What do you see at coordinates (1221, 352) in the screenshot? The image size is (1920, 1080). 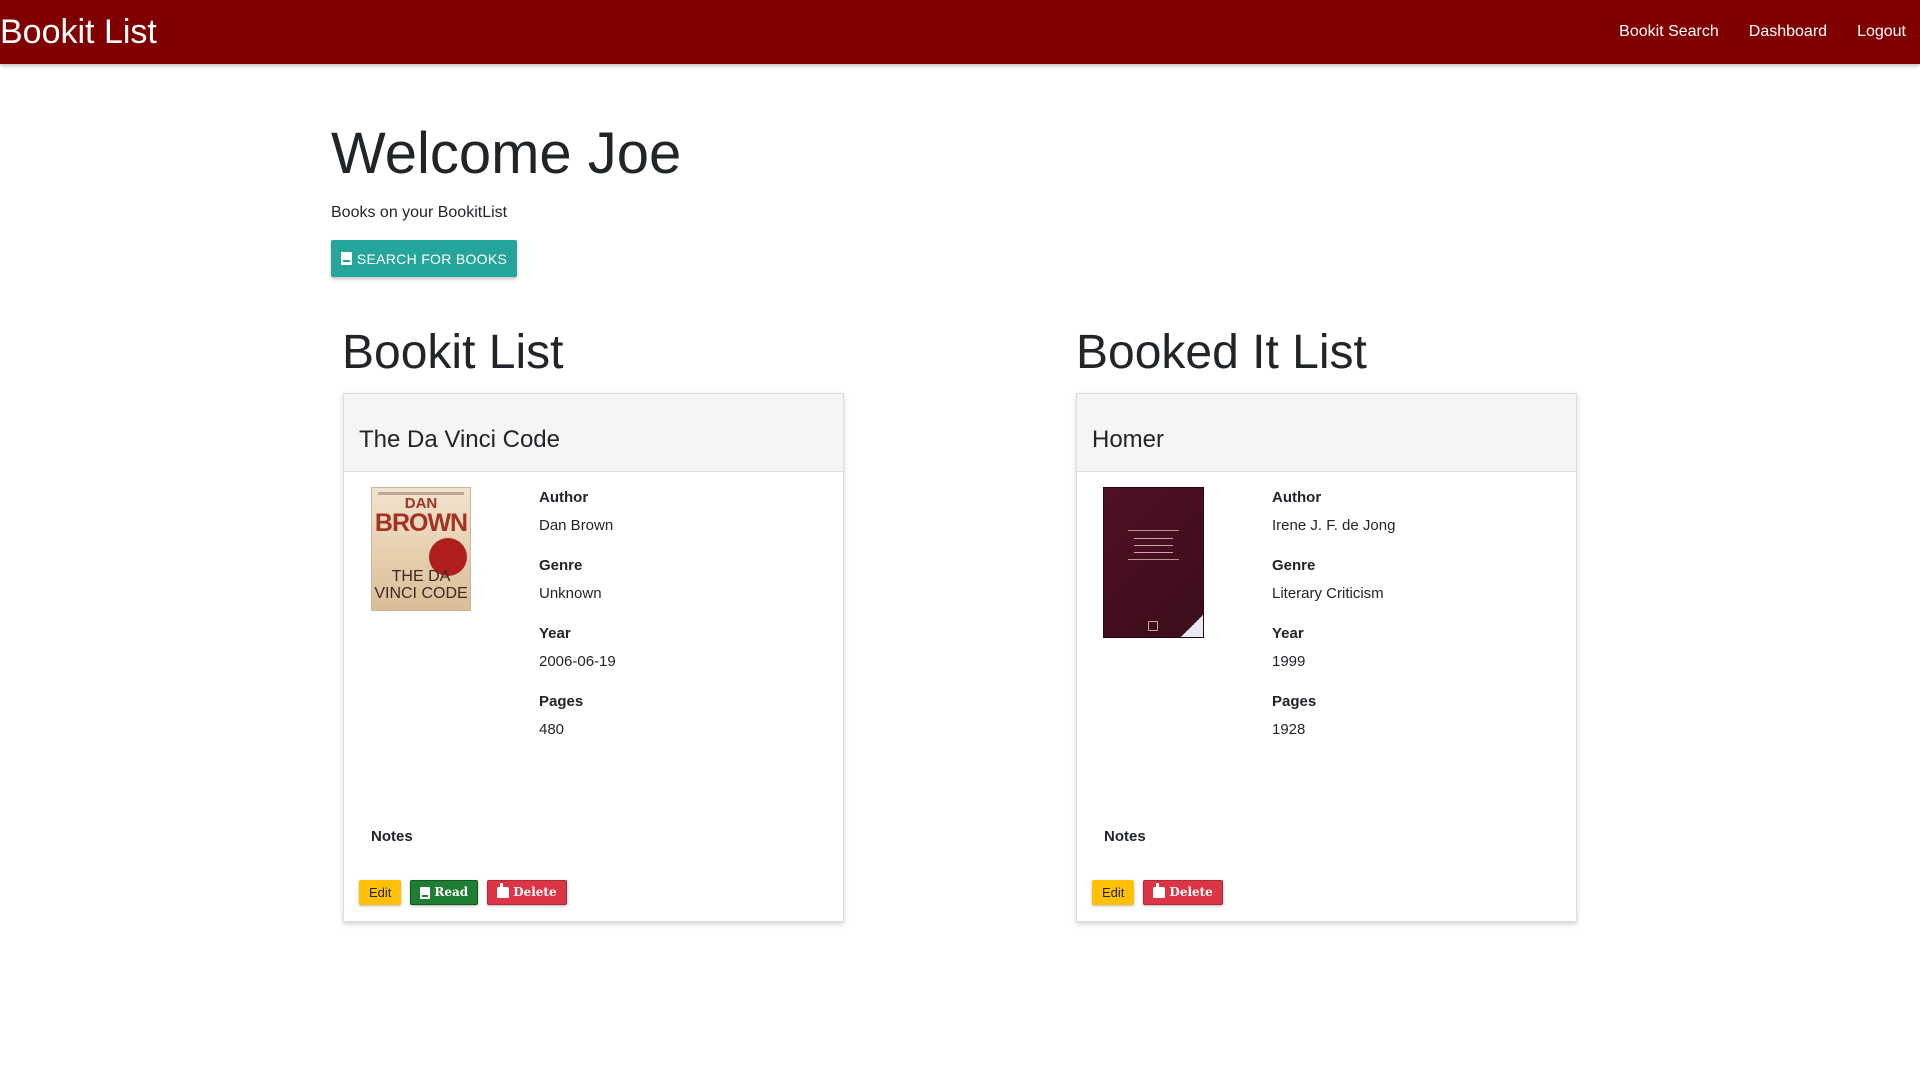 I see `booked-it-list-title: Booked It List` at bounding box center [1221, 352].